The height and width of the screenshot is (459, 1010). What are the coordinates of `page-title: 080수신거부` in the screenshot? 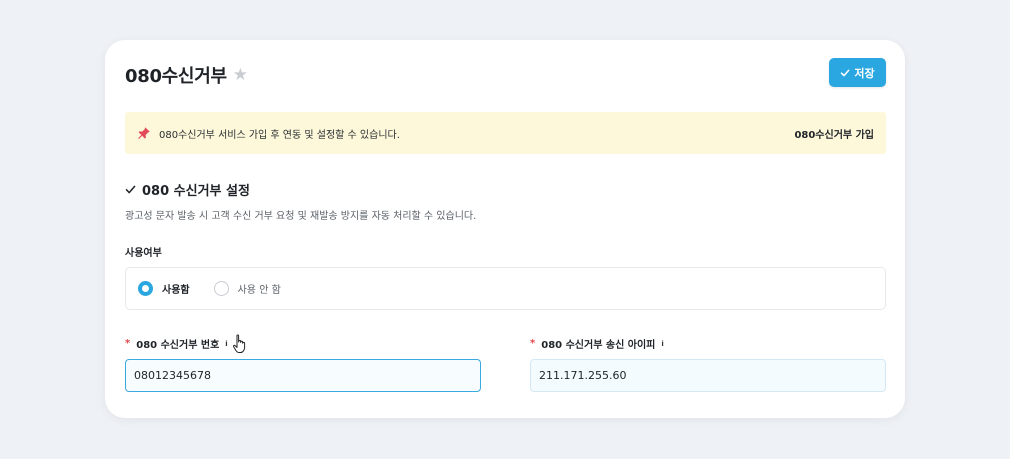 It's located at (176, 76).